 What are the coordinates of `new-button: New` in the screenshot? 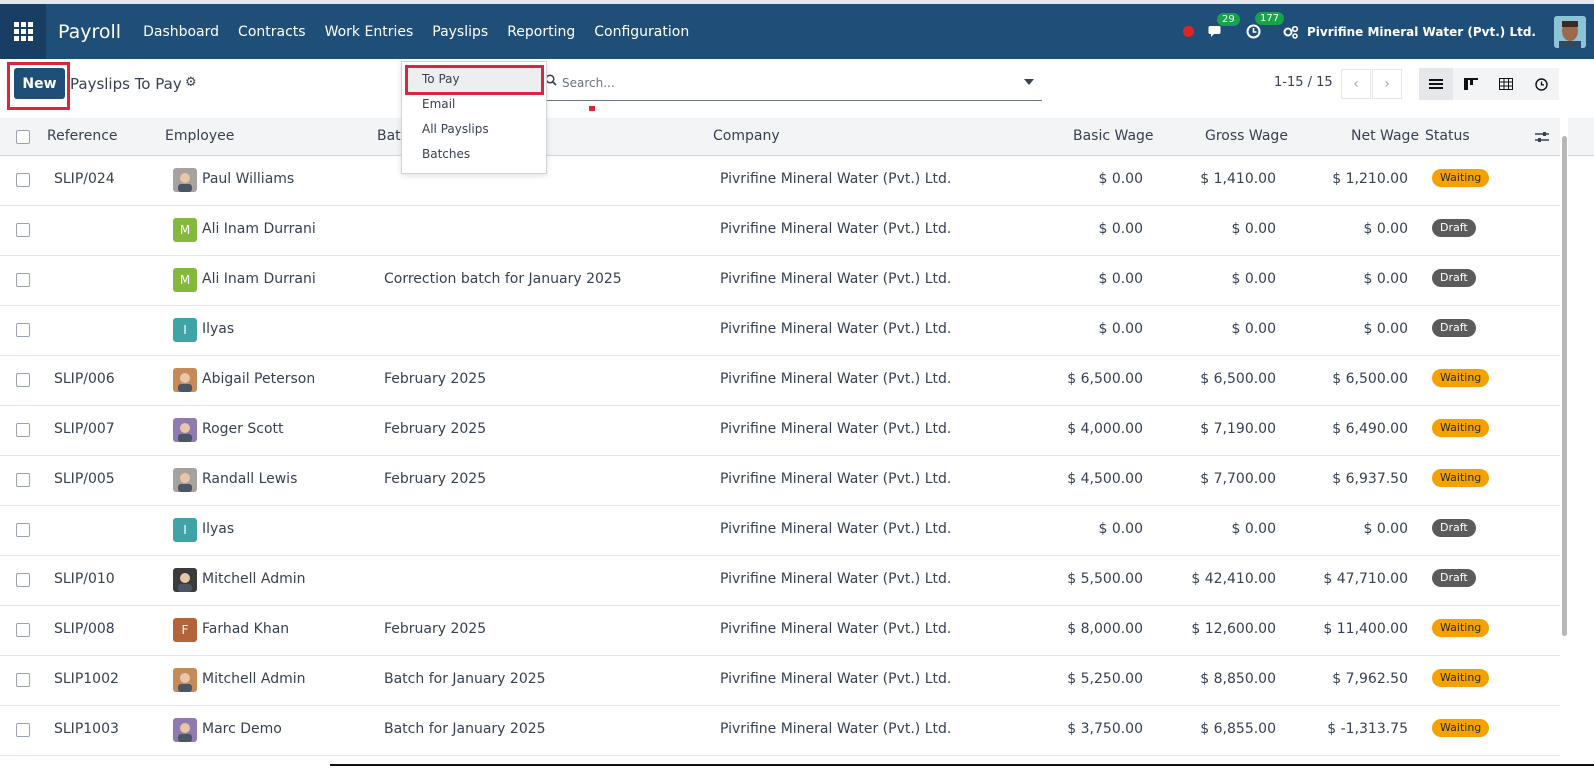 It's located at (39, 83).